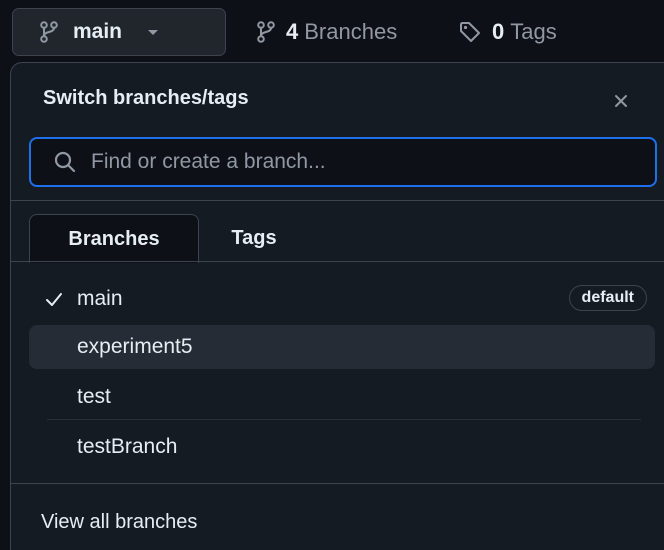 The width and height of the screenshot is (664, 550). What do you see at coordinates (119, 522) in the screenshot?
I see `view-all-branches-link: View all branches` at bounding box center [119, 522].